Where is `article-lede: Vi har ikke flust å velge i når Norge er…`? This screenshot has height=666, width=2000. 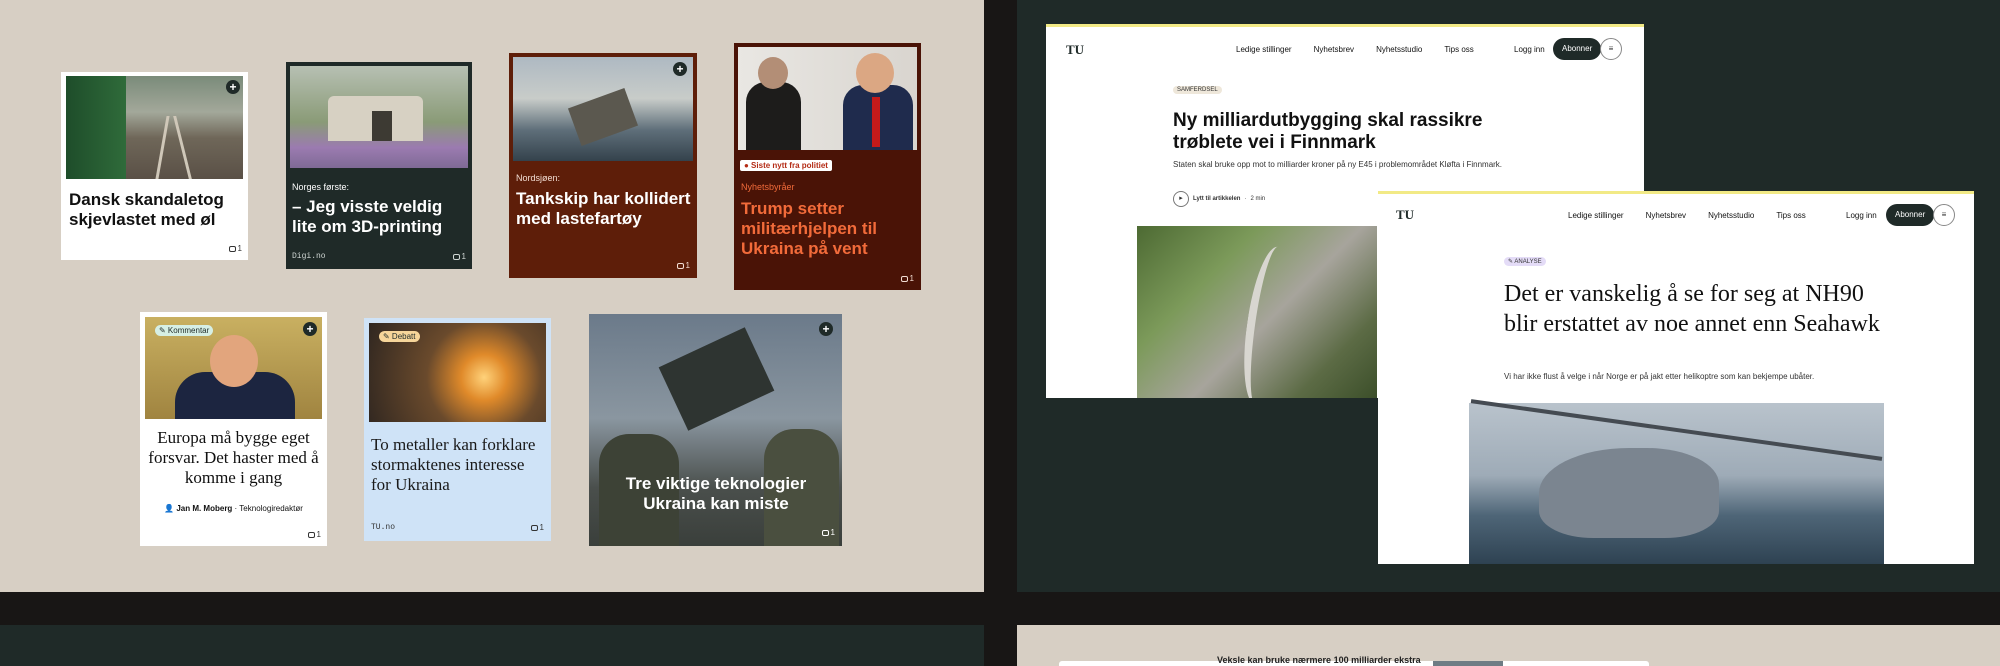
article-lede: Vi har ikke flust å velge i når Norge er… is located at coordinates (1659, 376).